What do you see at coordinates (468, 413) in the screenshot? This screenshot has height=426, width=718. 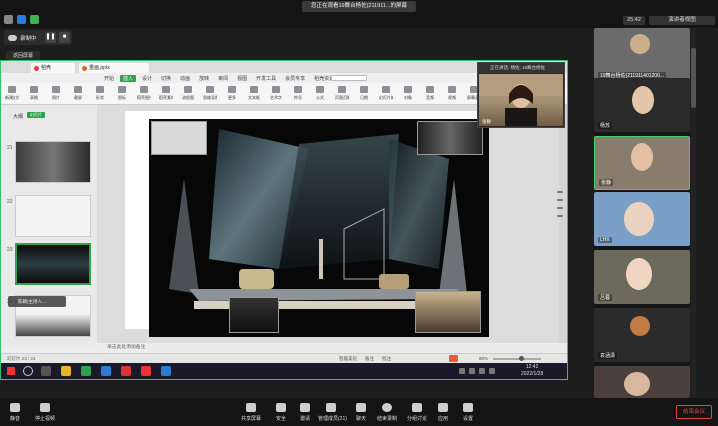 I see `settings-button: 设置` at bounding box center [468, 413].